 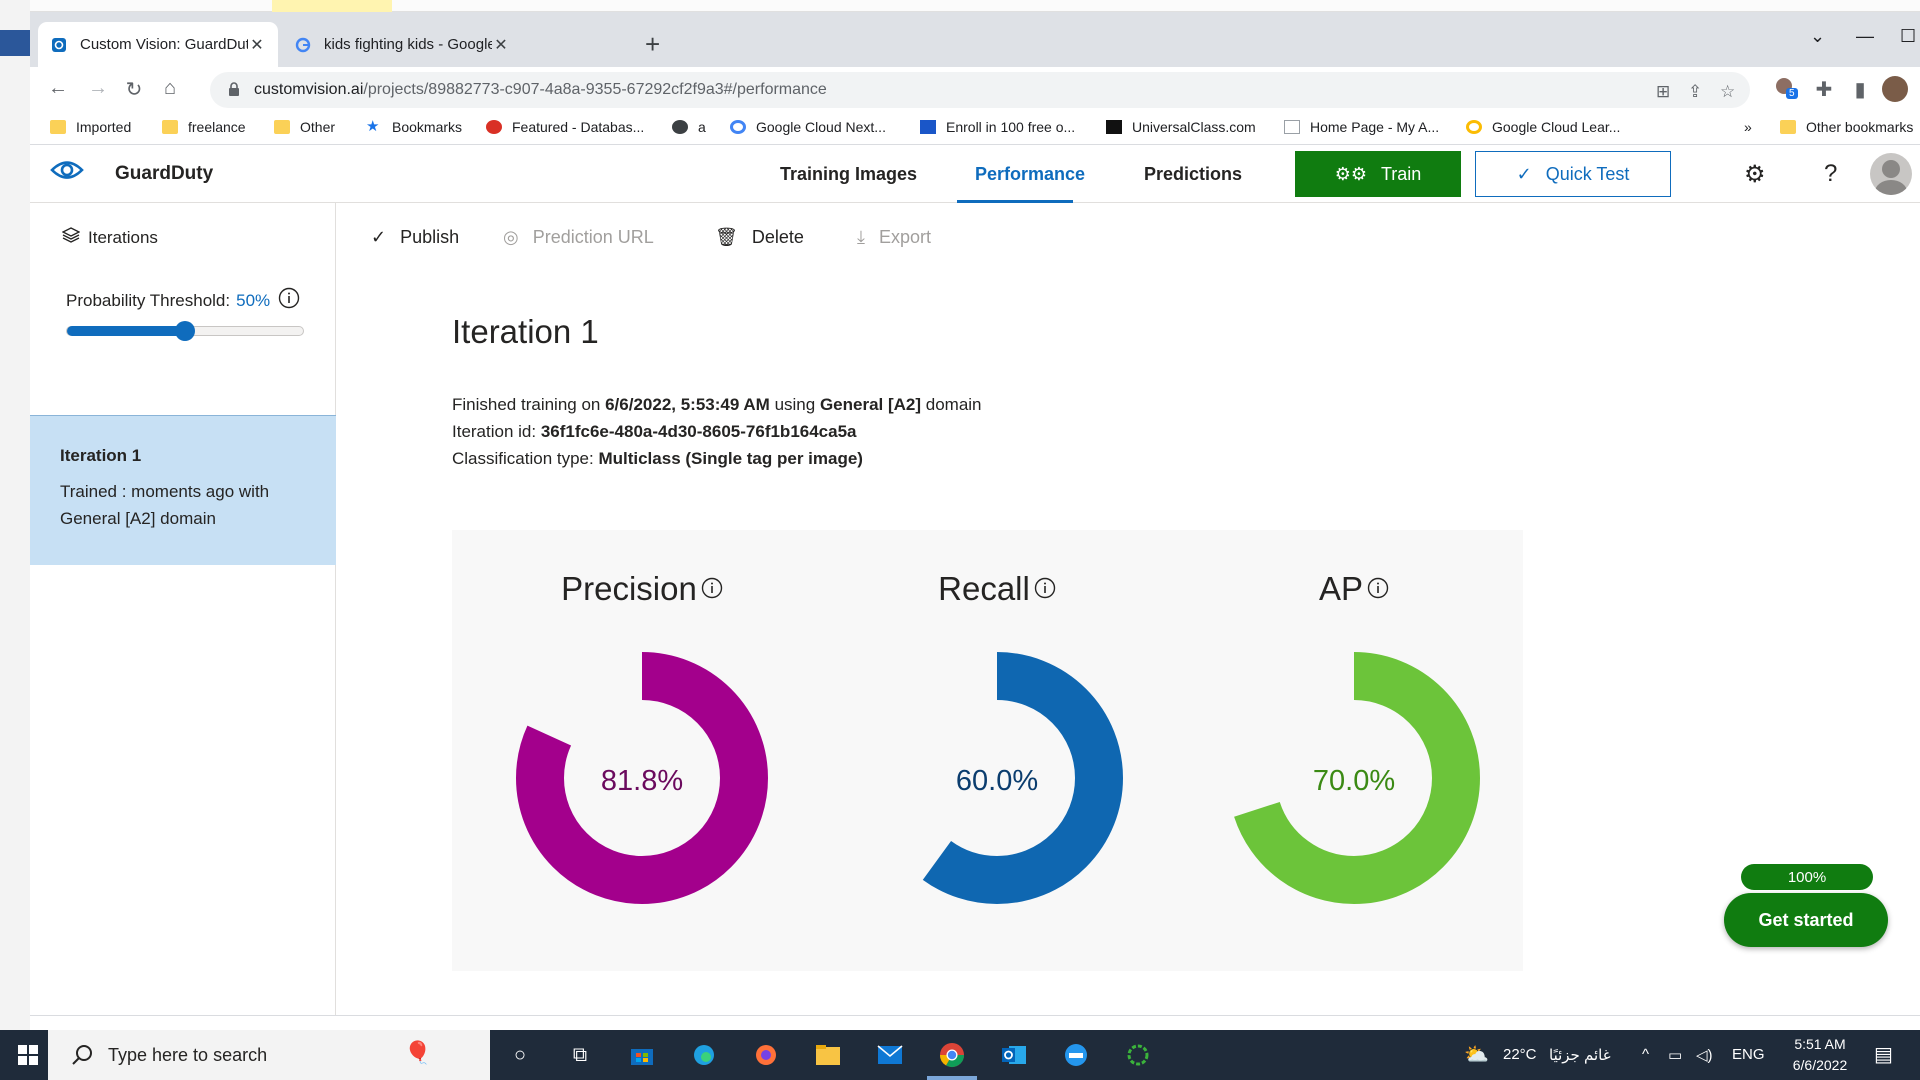 What do you see at coordinates (652, 44) in the screenshot?
I see `new-tab-icon: +` at bounding box center [652, 44].